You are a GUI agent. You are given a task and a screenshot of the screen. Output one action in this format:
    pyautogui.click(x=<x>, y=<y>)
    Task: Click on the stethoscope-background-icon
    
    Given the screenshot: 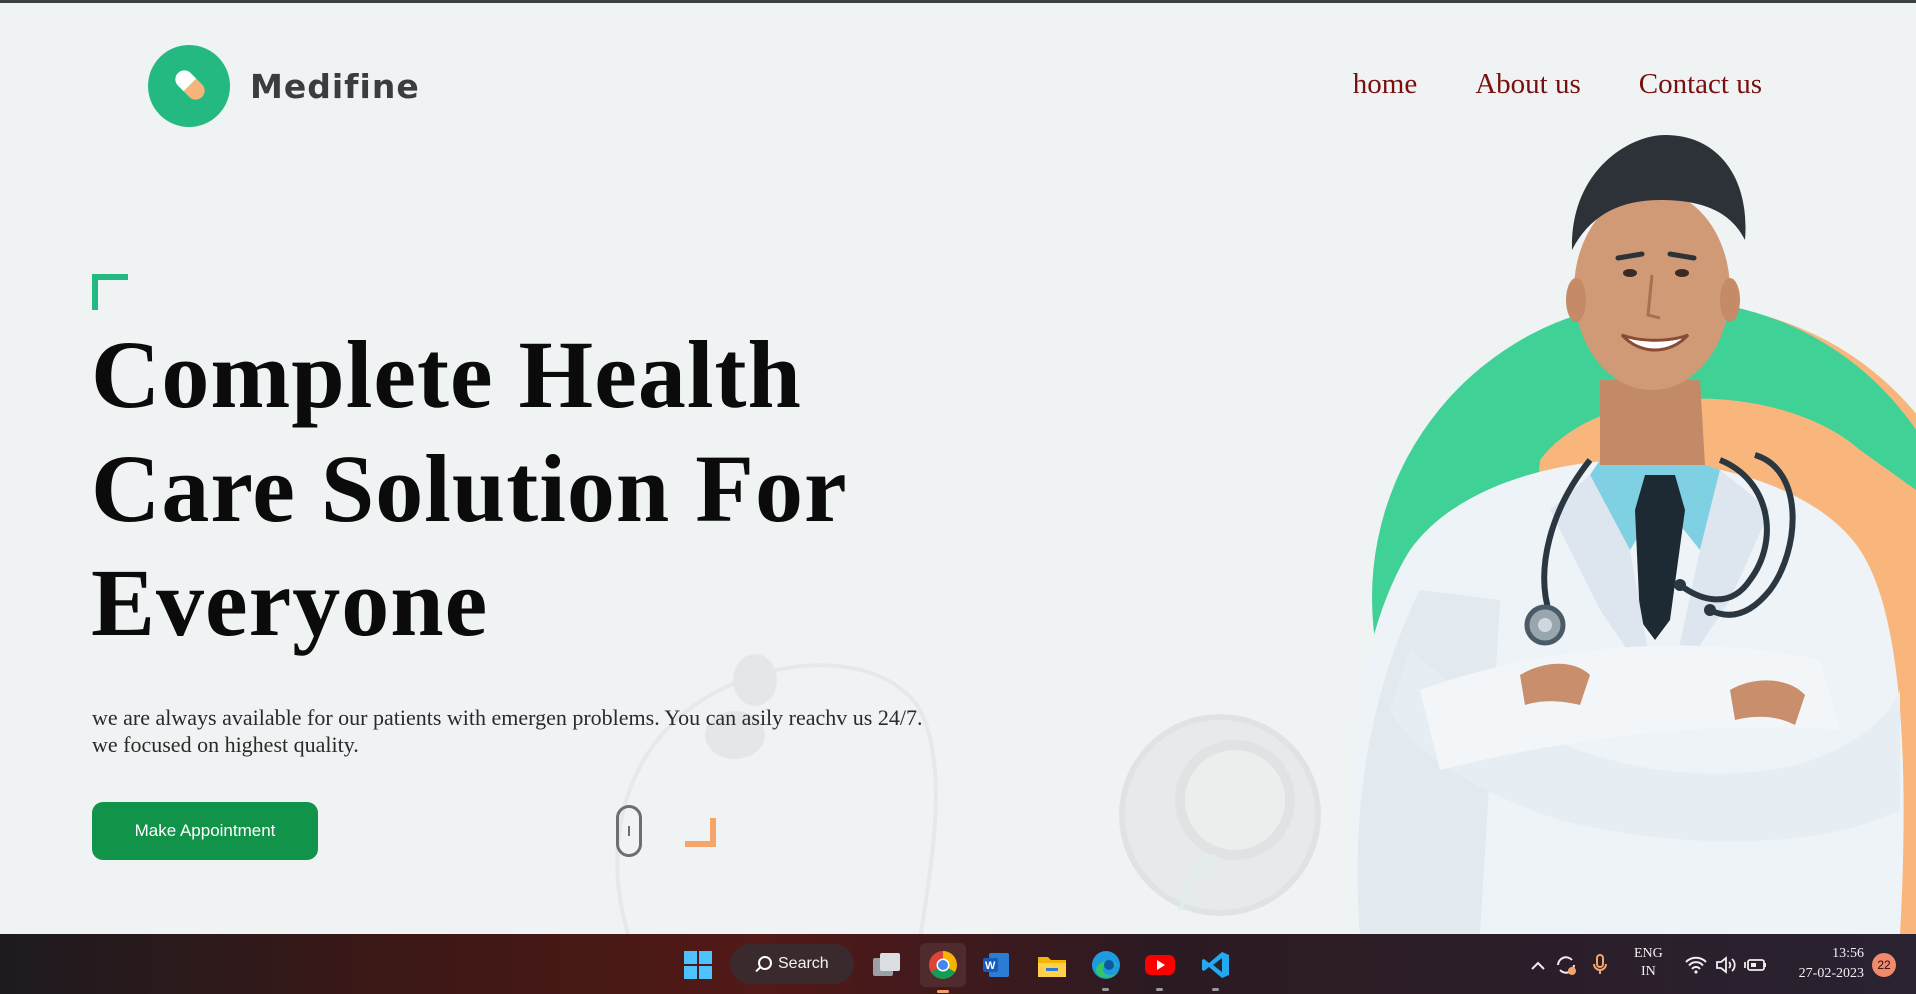 What is the action you would take?
    pyautogui.click(x=968, y=797)
    